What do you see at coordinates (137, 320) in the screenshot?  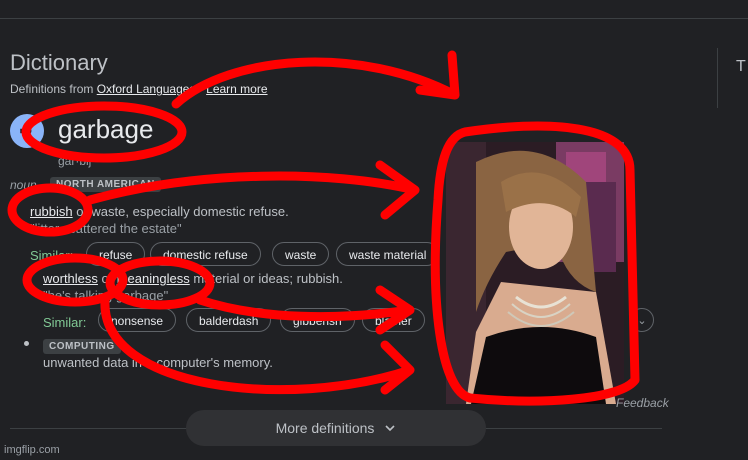 I see `chip-nonsense: nonsense` at bounding box center [137, 320].